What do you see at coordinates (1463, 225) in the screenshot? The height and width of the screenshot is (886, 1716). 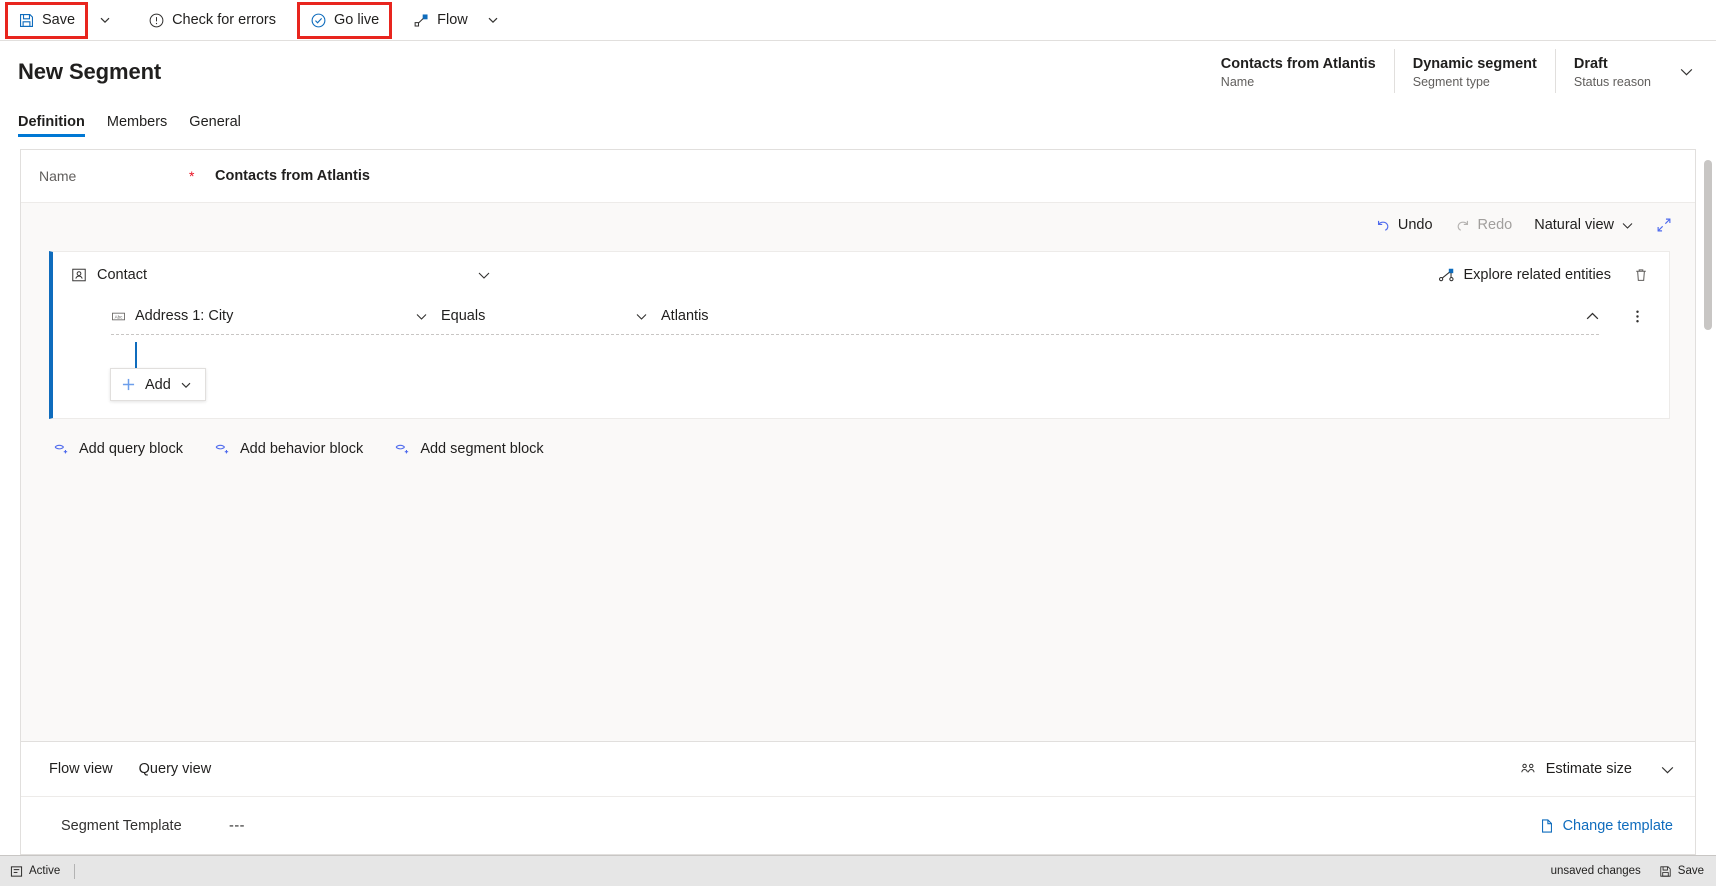 I see `redo-icon` at bounding box center [1463, 225].